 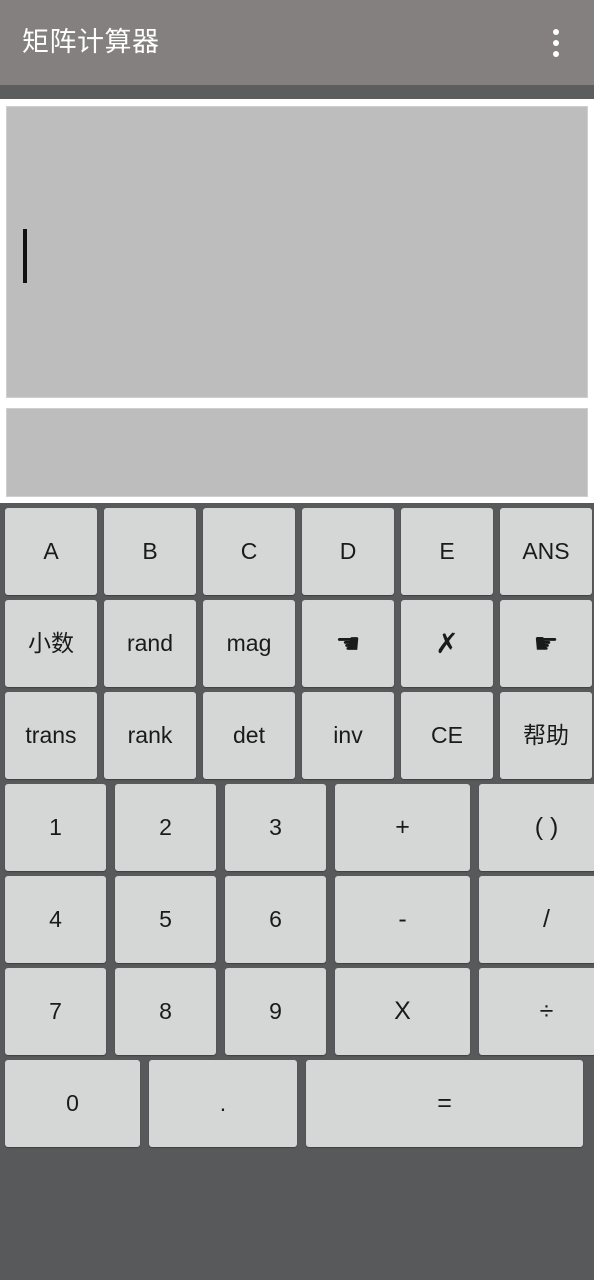 I want to click on overflow-menu-icon, so click(x=556, y=43).